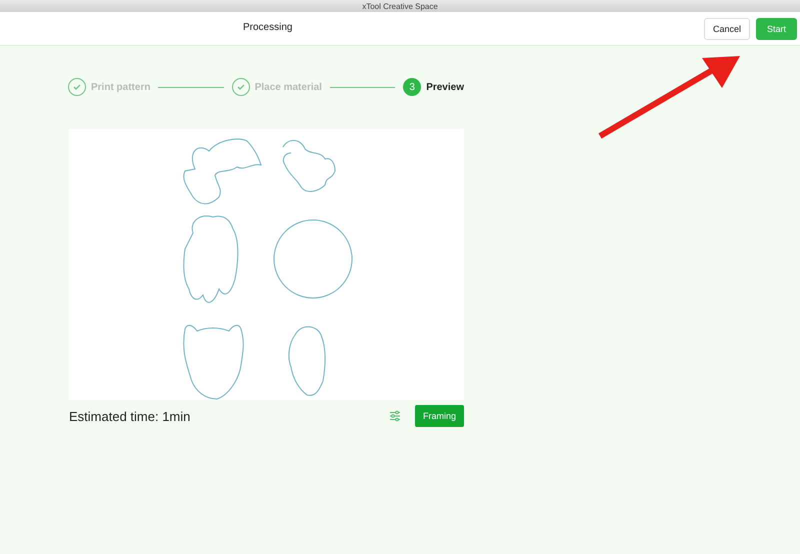  Describe the element at coordinates (439, 416) in the screenshot. I see `framing-button: Framing` at that location.